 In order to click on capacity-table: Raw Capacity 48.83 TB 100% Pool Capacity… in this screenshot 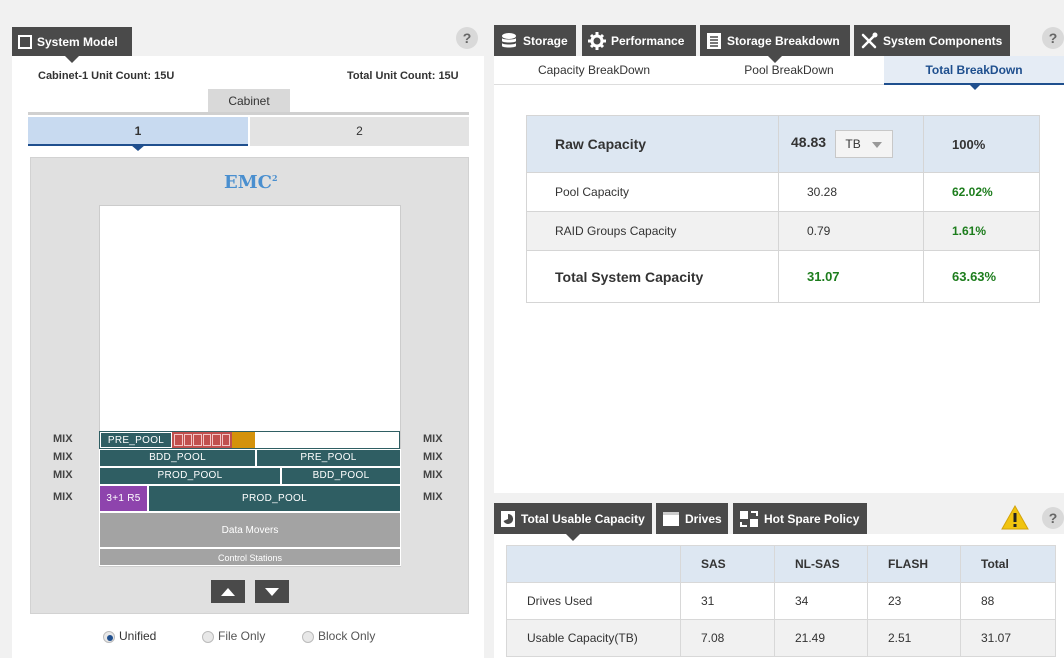, I will do `click(783, 209)`.